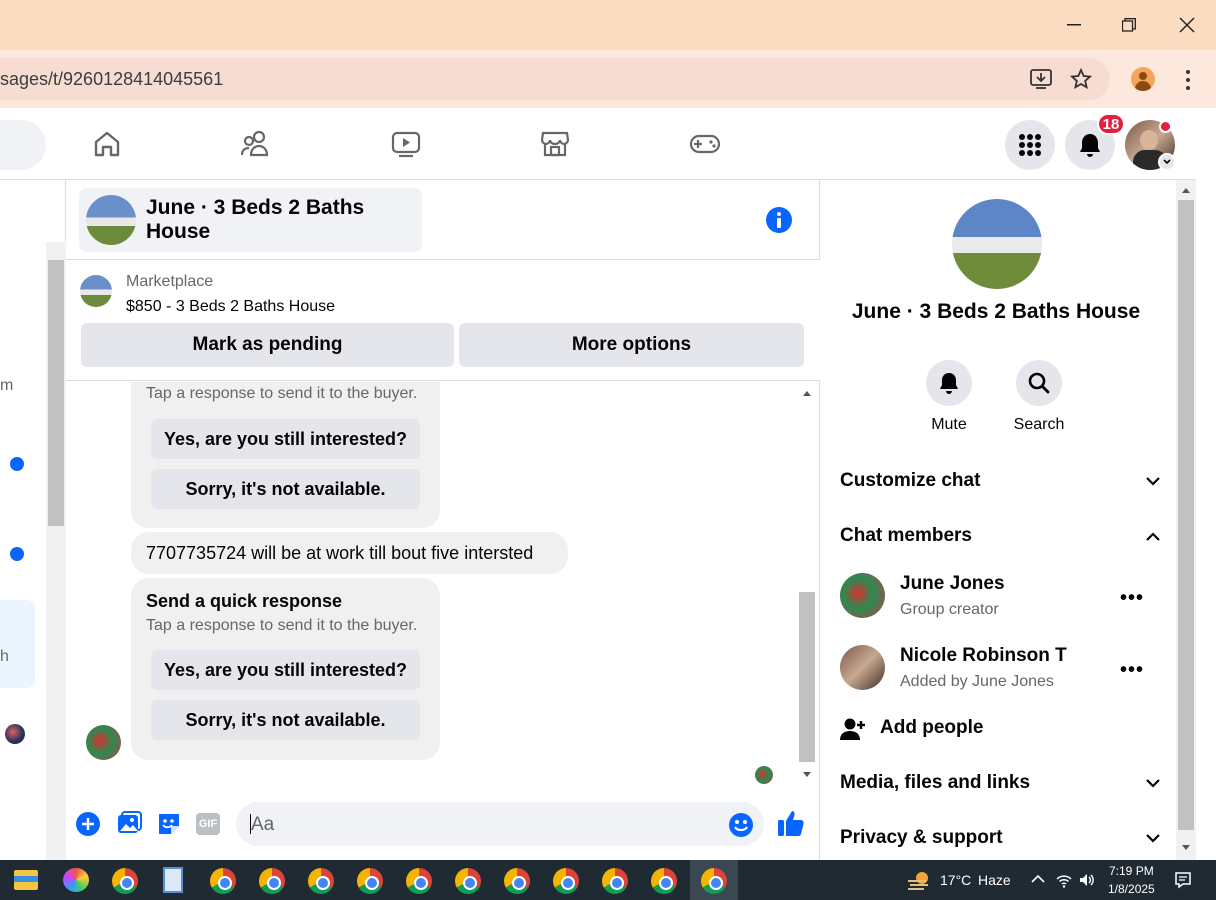  What do you see at coordinates (1165, 126) in the screenshot?
I see `online-dot` at bounding box center [1165, 126].